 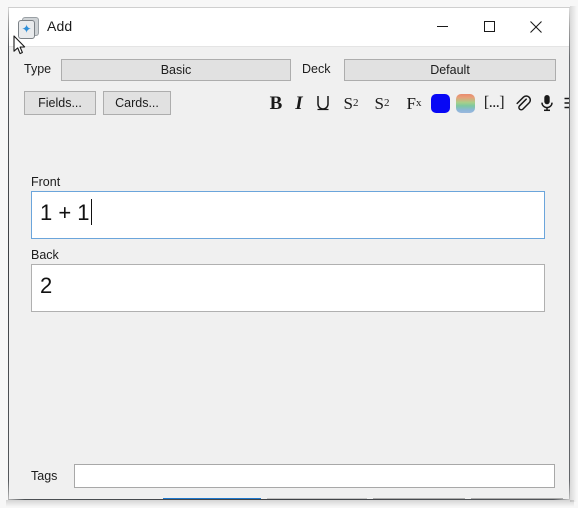 I want to click on dialog-button-row: Add History ▼ Close Help, so click(x=289, y=498).